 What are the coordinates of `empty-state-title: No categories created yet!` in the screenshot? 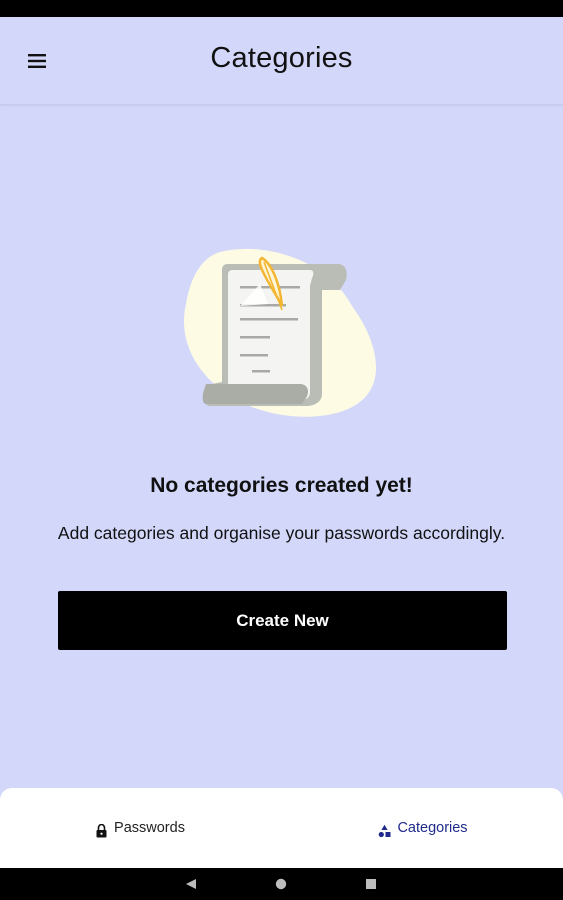 It's located at (281, 485).